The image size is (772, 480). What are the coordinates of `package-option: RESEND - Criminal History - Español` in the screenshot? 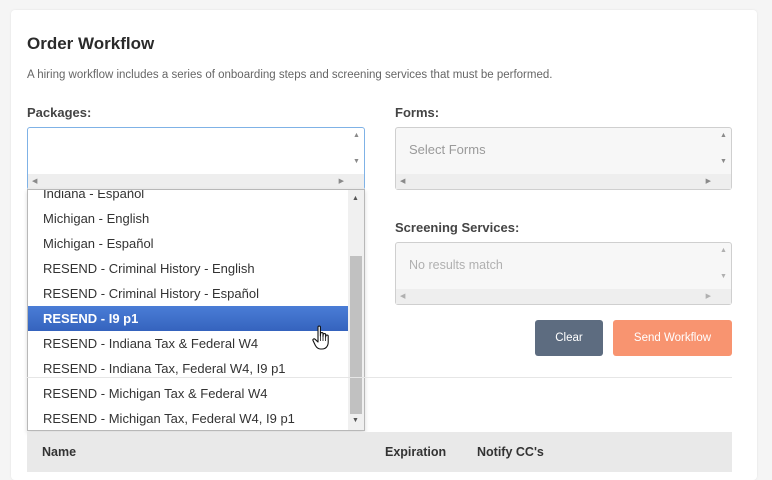 It's located at (188, 293).